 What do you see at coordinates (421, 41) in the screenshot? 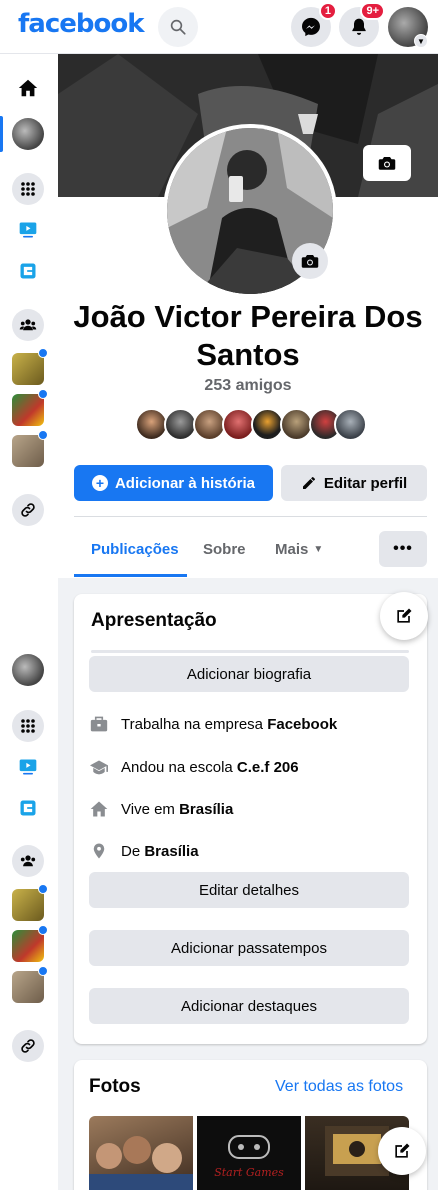
I see `chevron-down-icon: ▼` at bounding box center [421, 41].